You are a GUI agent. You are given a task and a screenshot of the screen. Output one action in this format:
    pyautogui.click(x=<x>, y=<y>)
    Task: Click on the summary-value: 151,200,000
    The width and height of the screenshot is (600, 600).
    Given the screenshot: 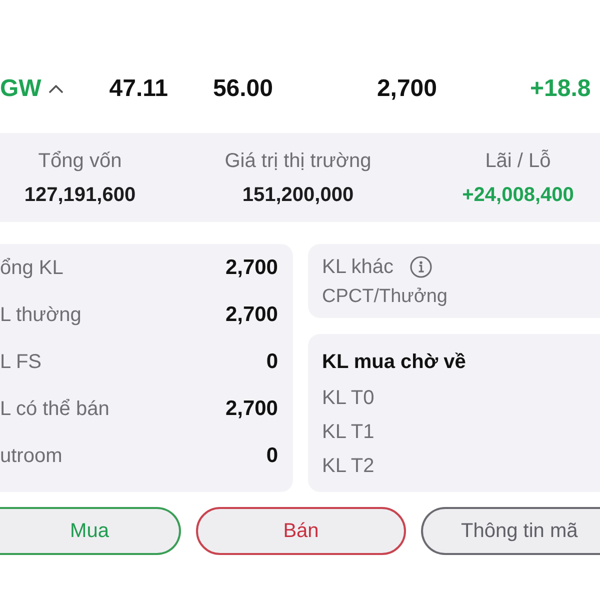 What is the action you would take?
    pyautogui.click(x=298, y=195)
    